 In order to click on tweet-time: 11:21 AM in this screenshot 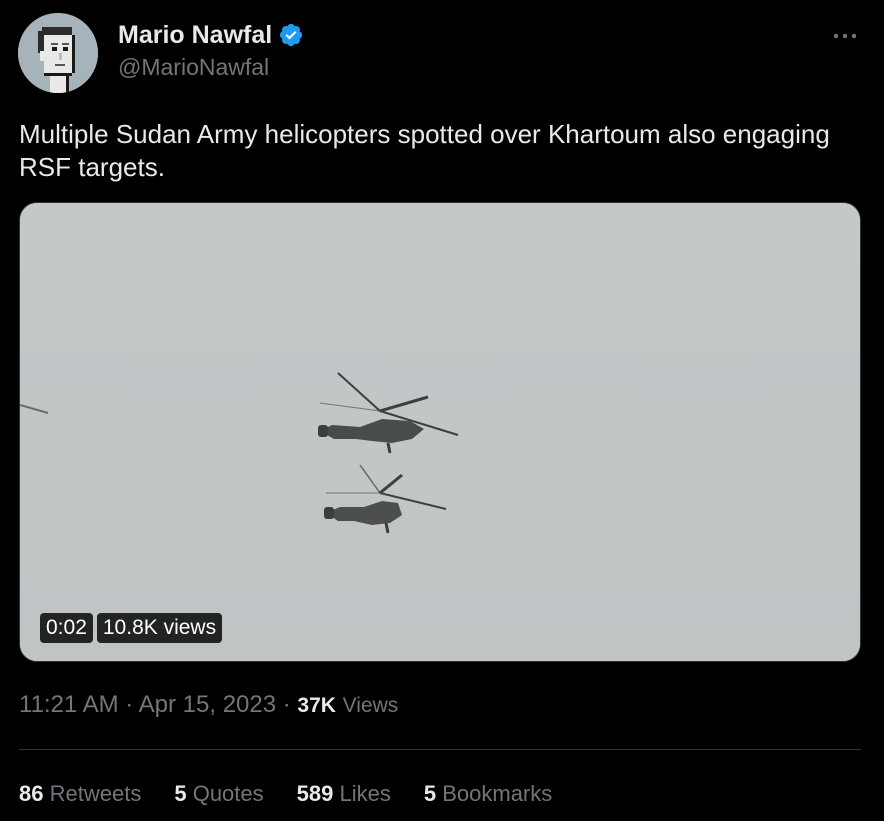, I will do `click(69, 704)`.